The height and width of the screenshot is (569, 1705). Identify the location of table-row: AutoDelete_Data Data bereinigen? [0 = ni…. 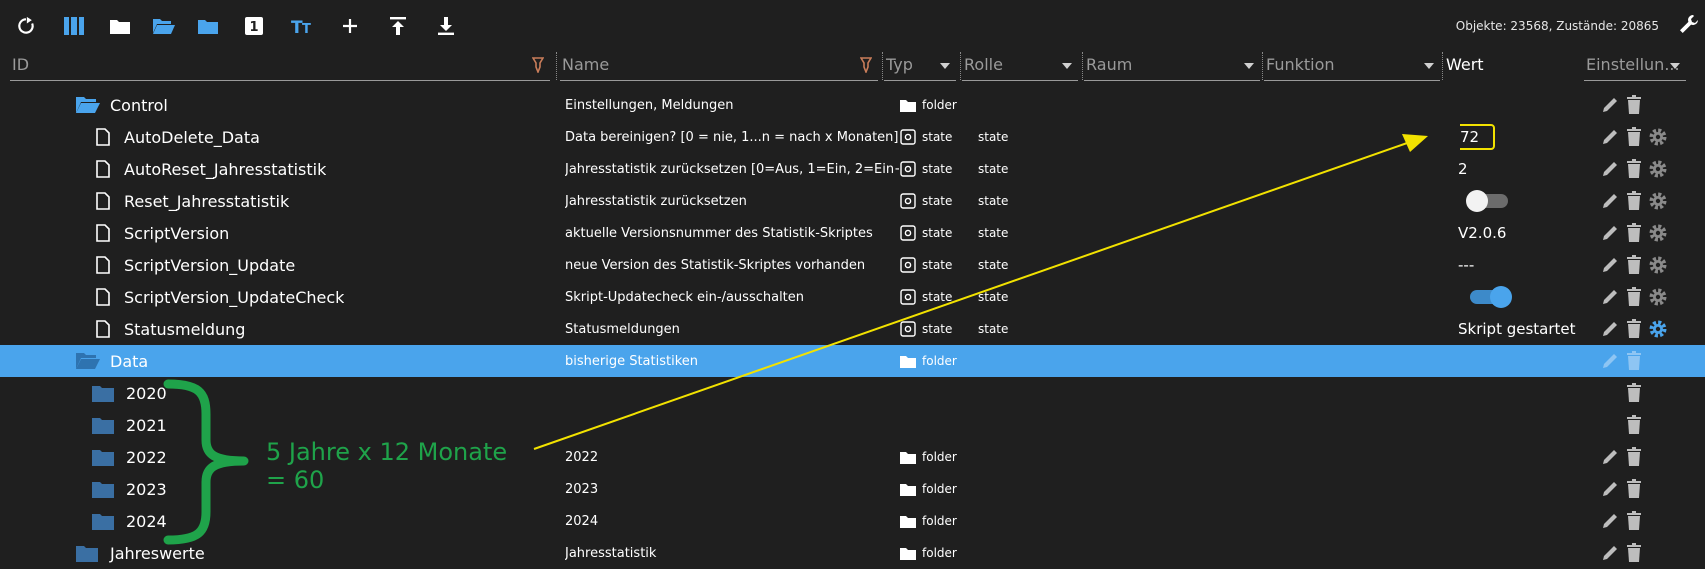
(852, 137).